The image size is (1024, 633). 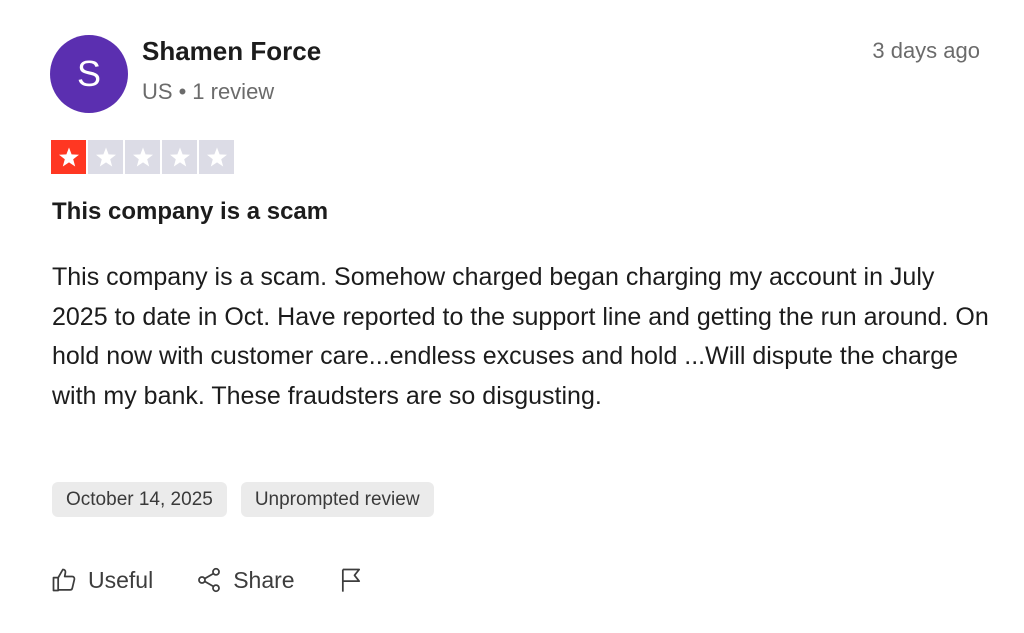 I want to click on share-icon, so click(x=209, y=580).